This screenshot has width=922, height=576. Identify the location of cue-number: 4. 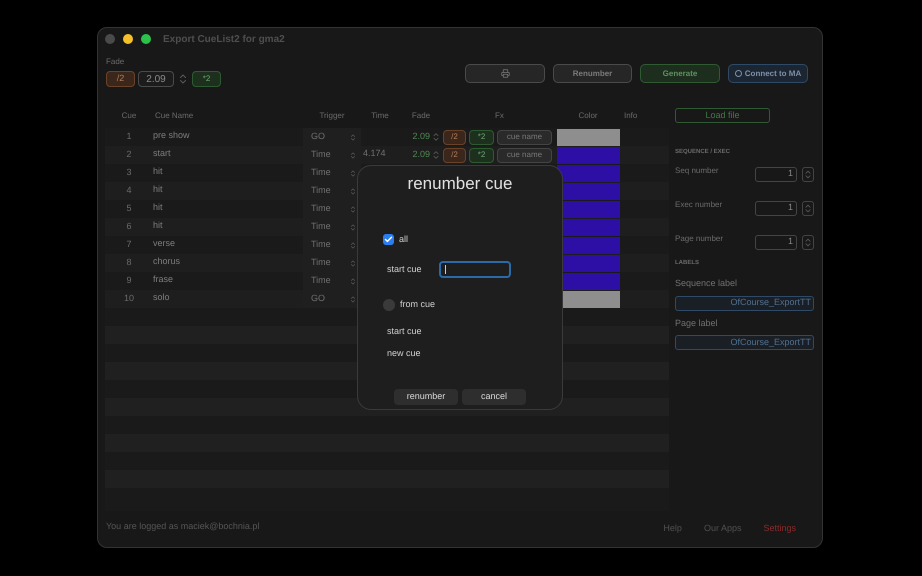
(128, 191).